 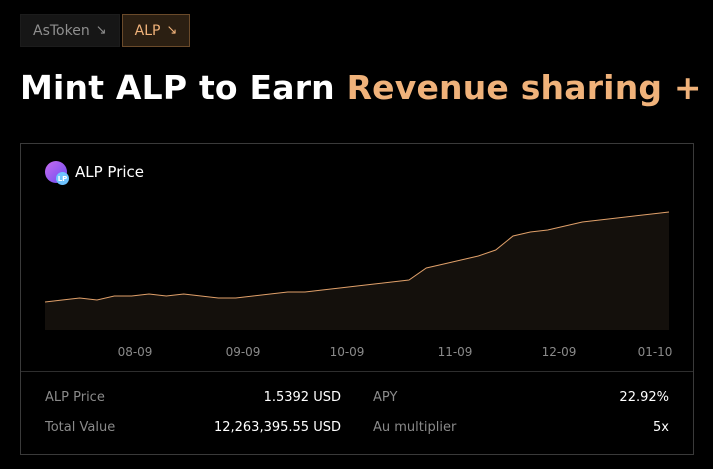 I want to click on x-tick-label: 12-09, so click(x=559, y=352).